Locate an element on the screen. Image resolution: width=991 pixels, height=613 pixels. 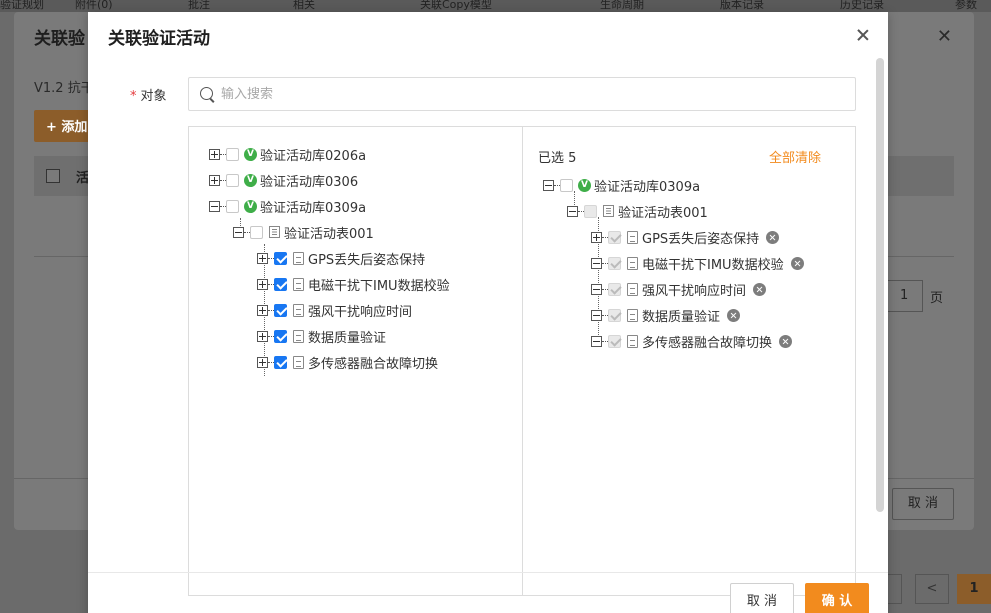
tree-node-library: V 验证活动库0309a is located at coordinates (287, 206).